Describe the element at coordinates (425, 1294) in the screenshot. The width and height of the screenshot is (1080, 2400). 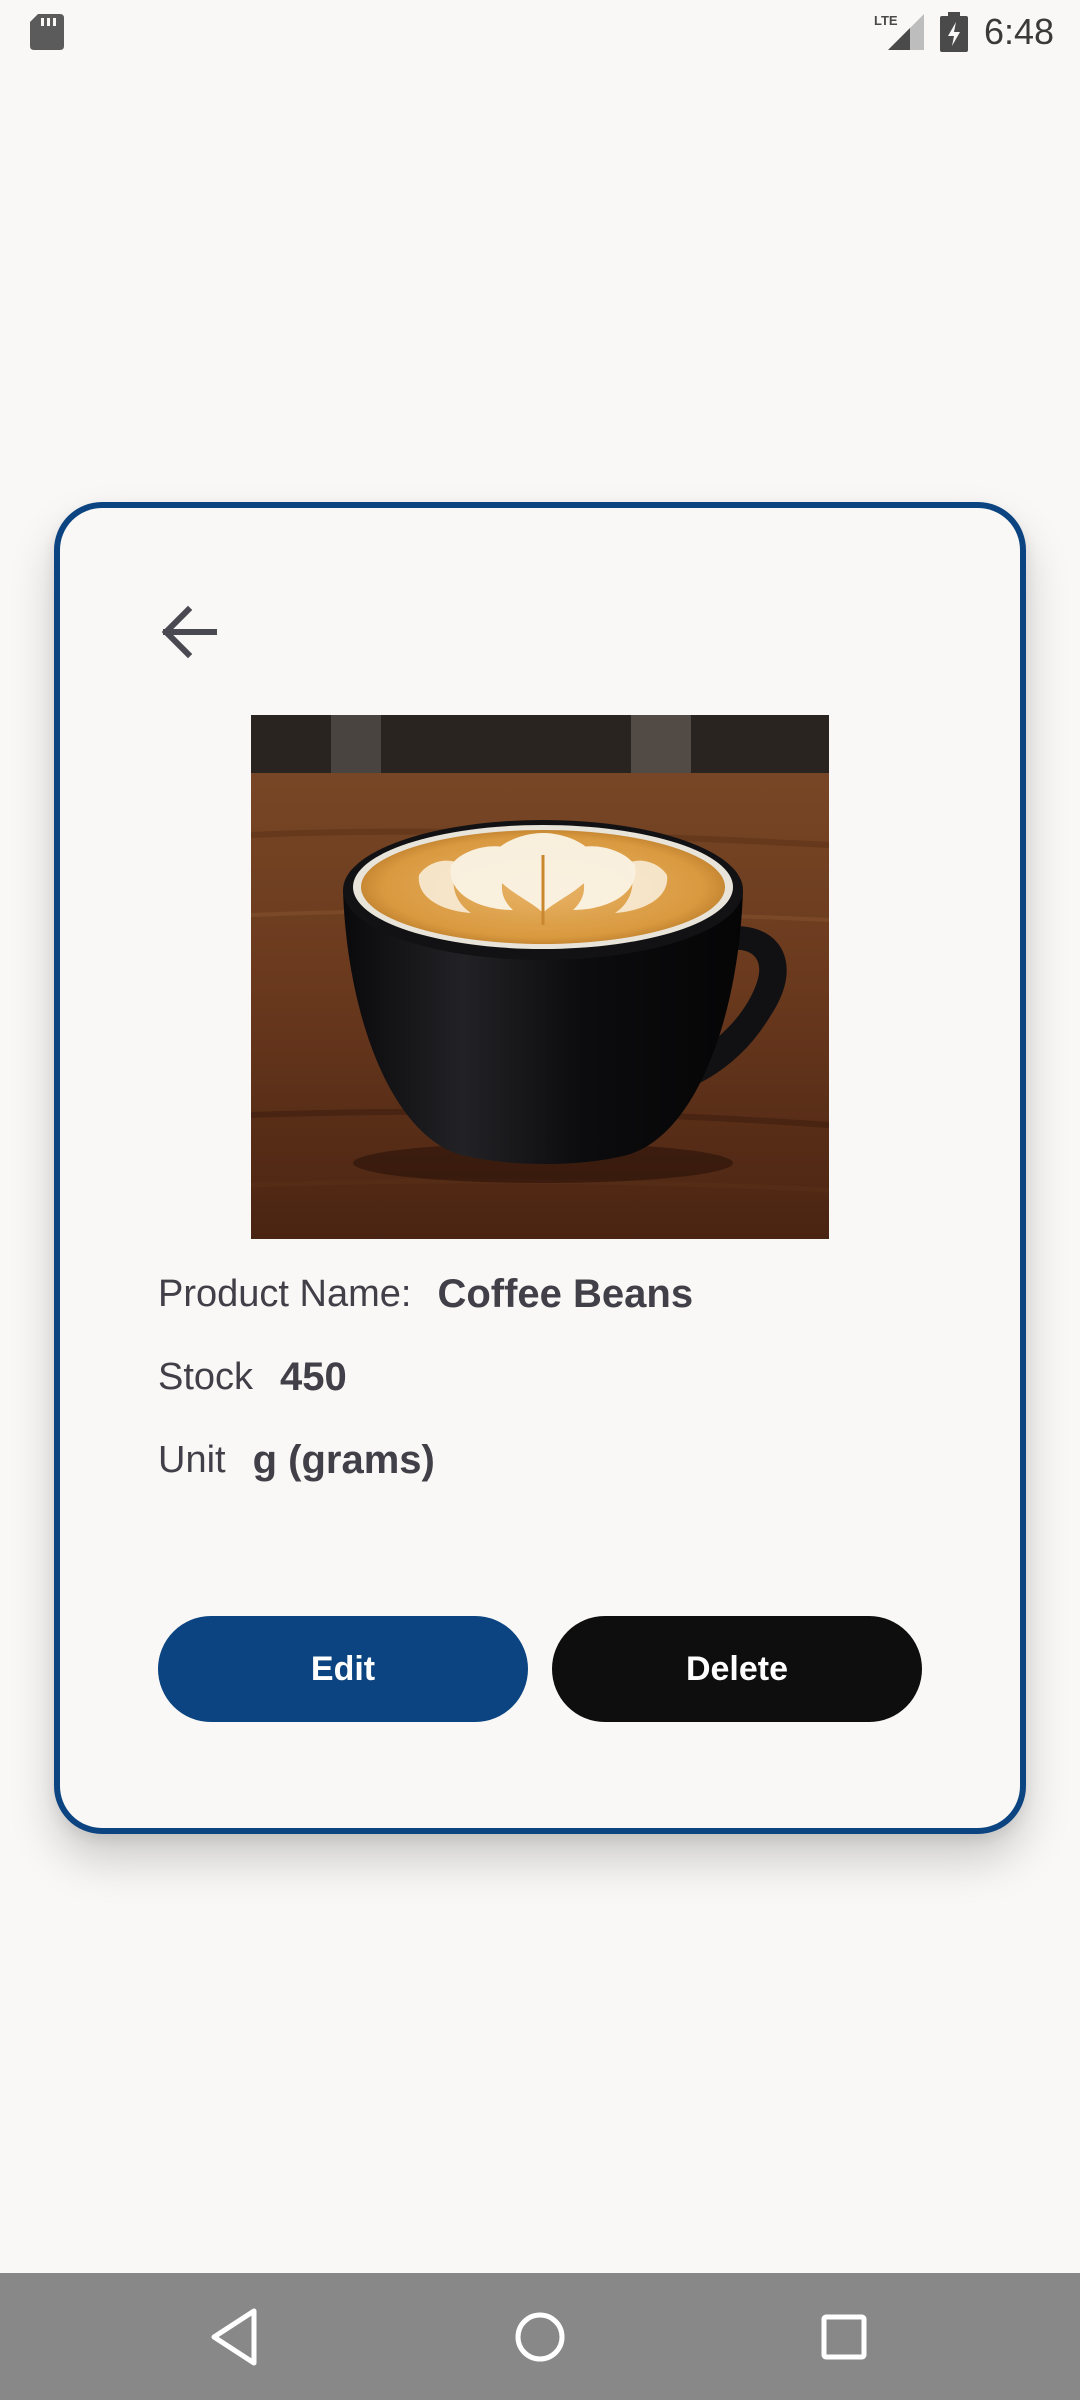
I see `product-name-row: Product Name: Coffee Beans` at that location.